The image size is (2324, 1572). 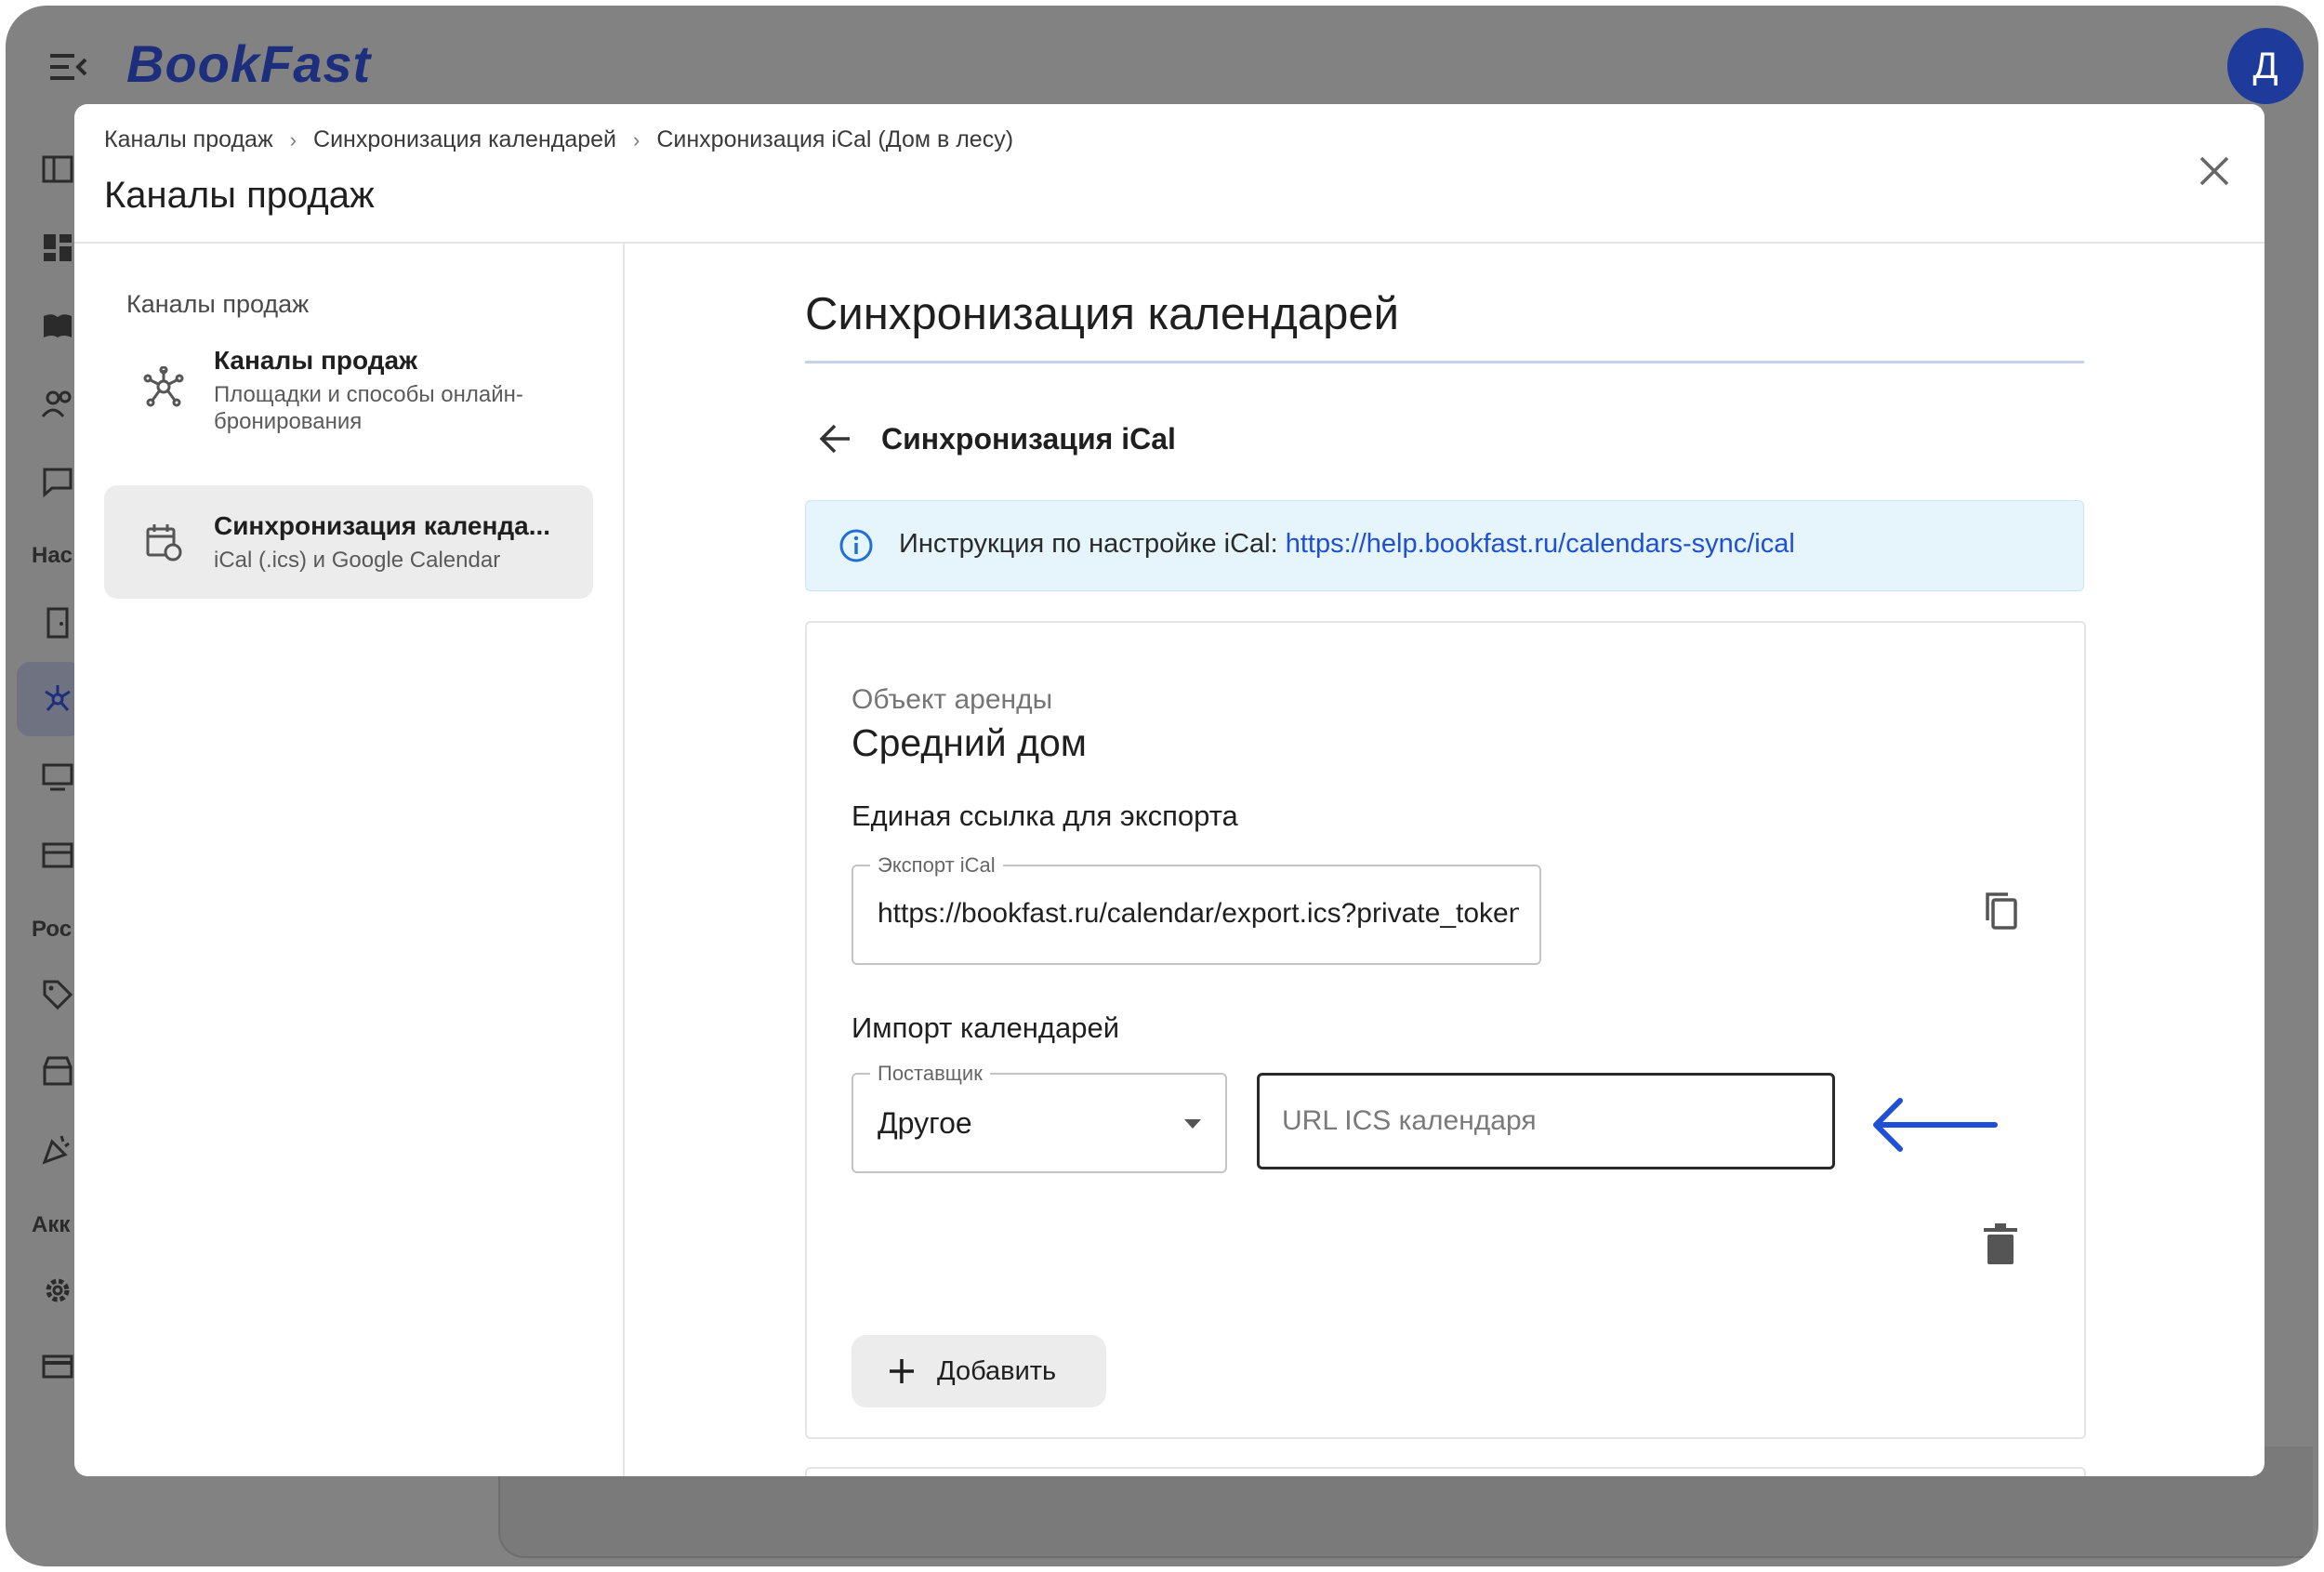 What do you see at coordinates (2214, 171) in the screenshot?
I see `close-icon` at bounding box center [2214, 171].